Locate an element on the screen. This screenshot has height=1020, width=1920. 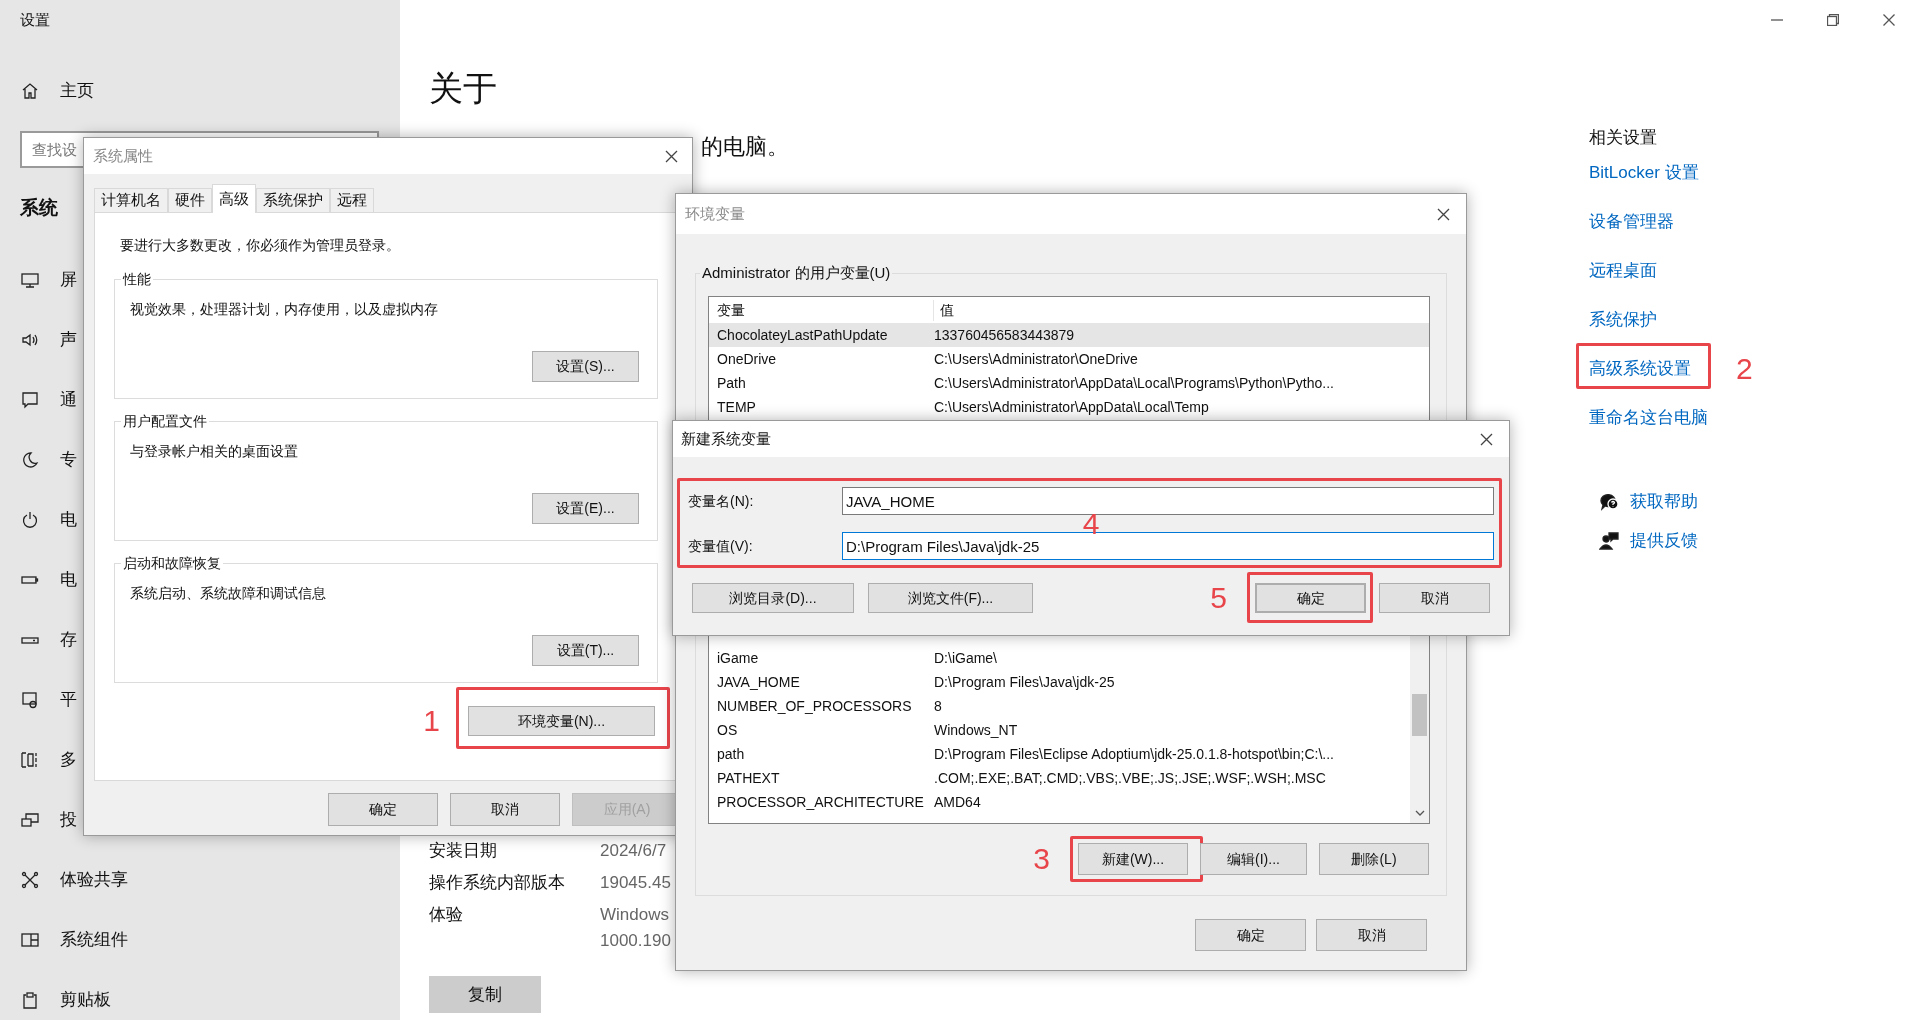
restore-icon is located at coordinates (1833, 20).